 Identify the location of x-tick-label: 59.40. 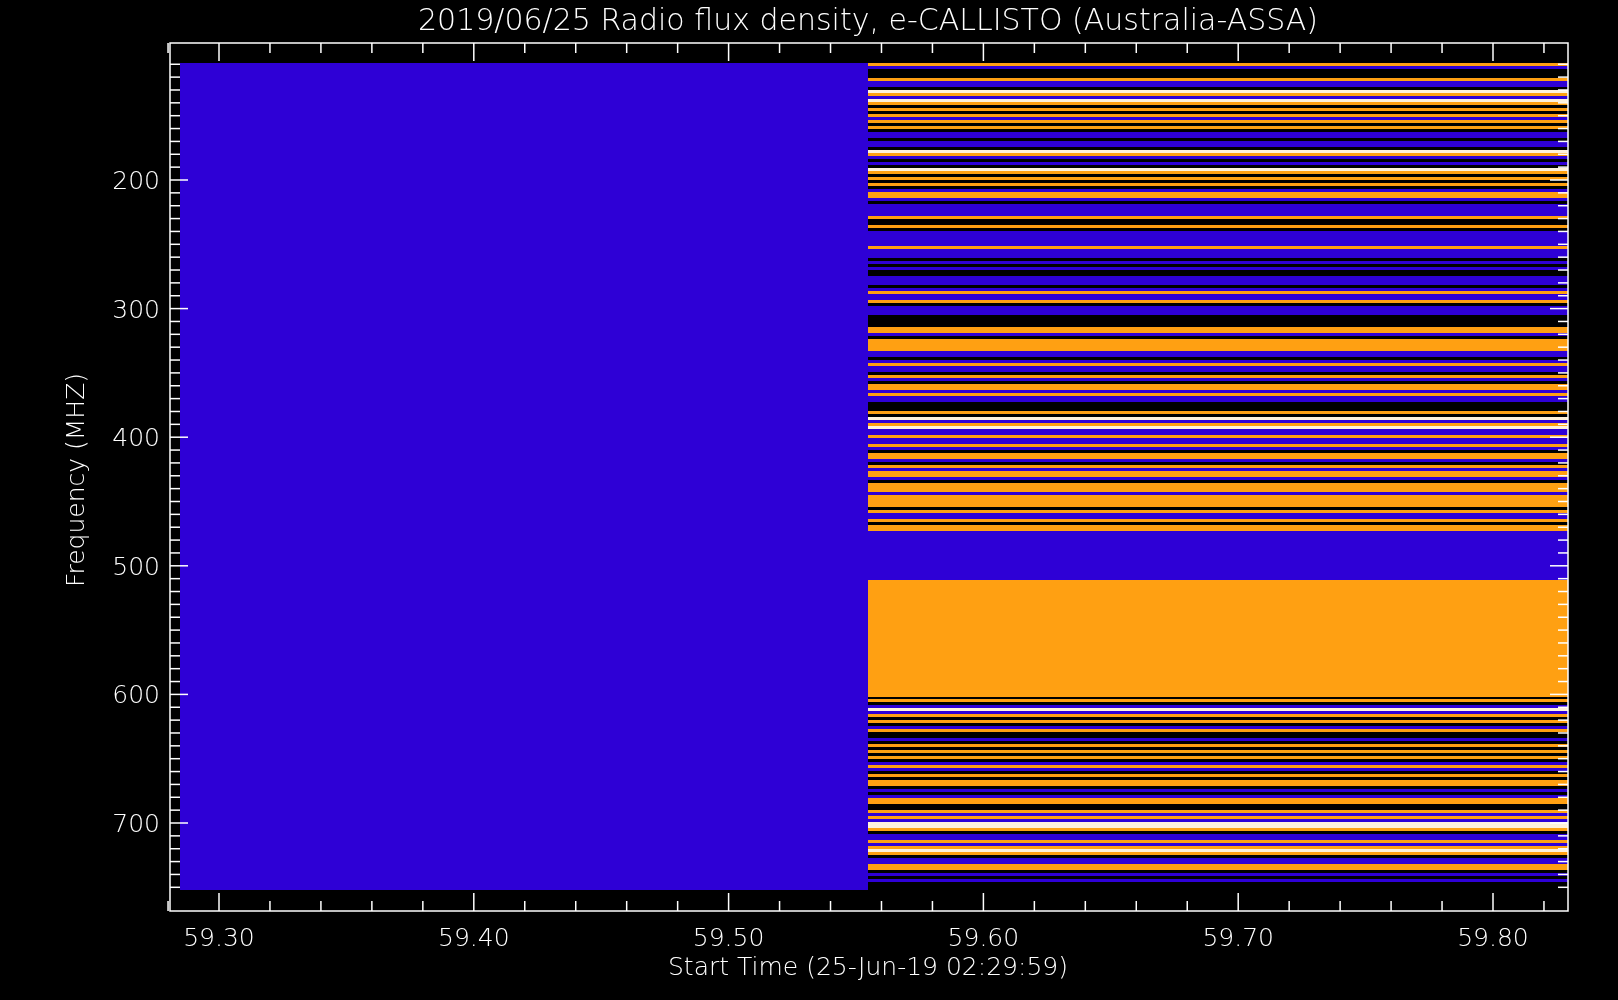
(474, 937).